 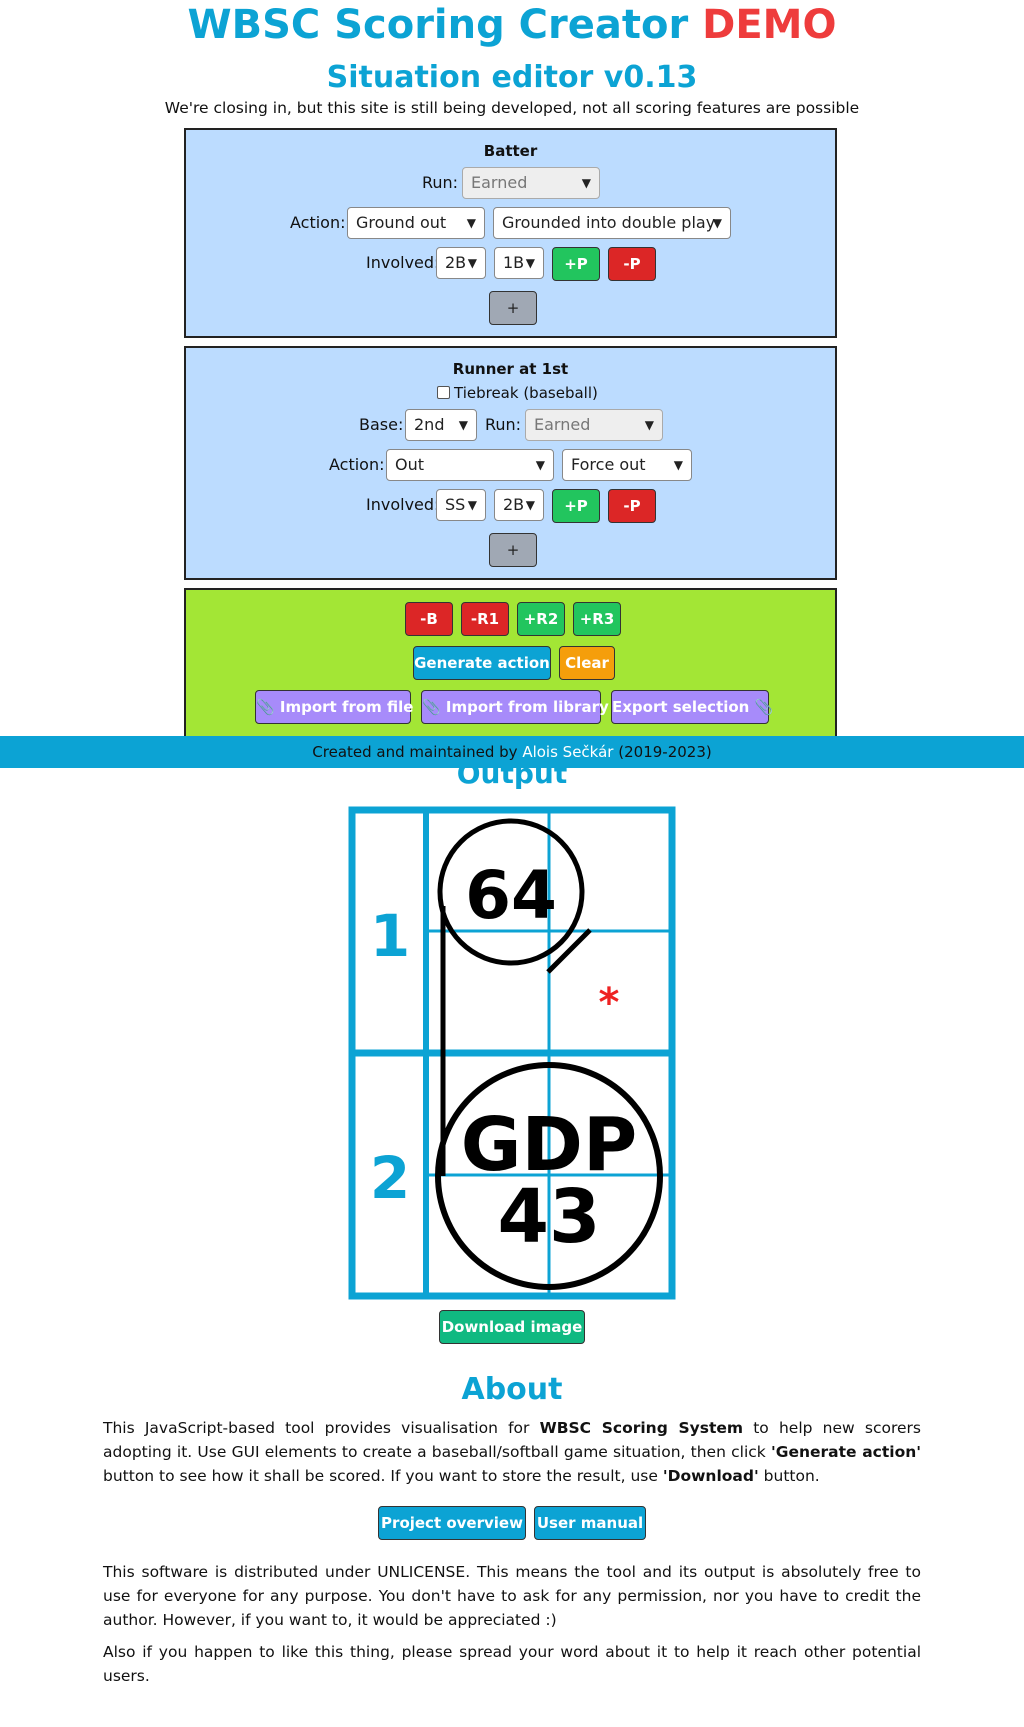 What do you see at coordinates (390, 936) in the screenshot?
I see `row1-number: 1` at bounding box center [390, 936].